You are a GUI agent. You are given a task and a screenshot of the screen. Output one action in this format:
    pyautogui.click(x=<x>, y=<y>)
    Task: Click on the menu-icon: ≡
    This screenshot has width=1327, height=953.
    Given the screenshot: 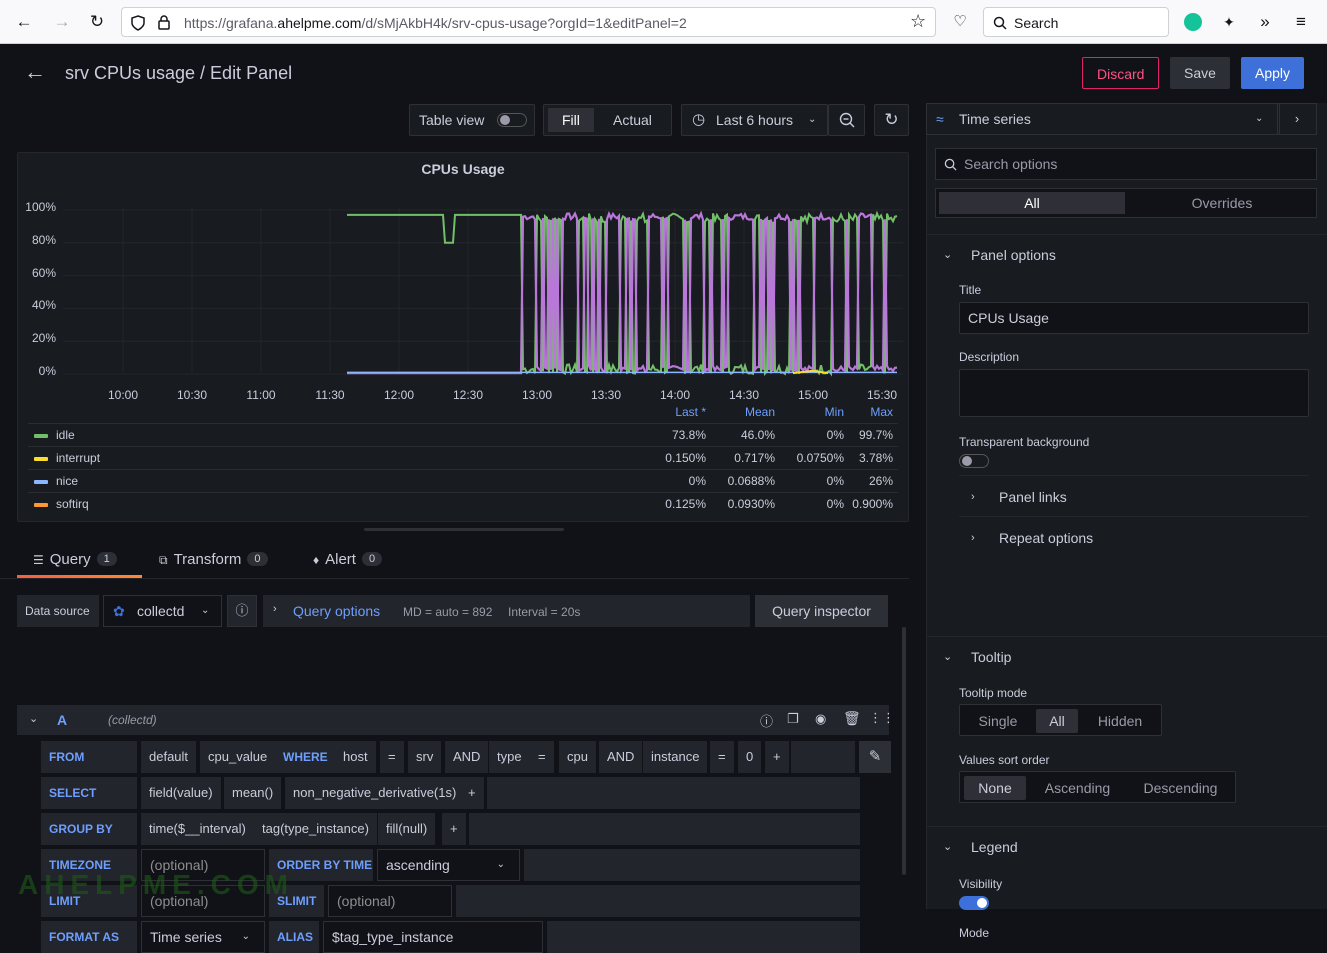 What is the action you would take?
    pyautogui.click(x=1301, y=22)
    